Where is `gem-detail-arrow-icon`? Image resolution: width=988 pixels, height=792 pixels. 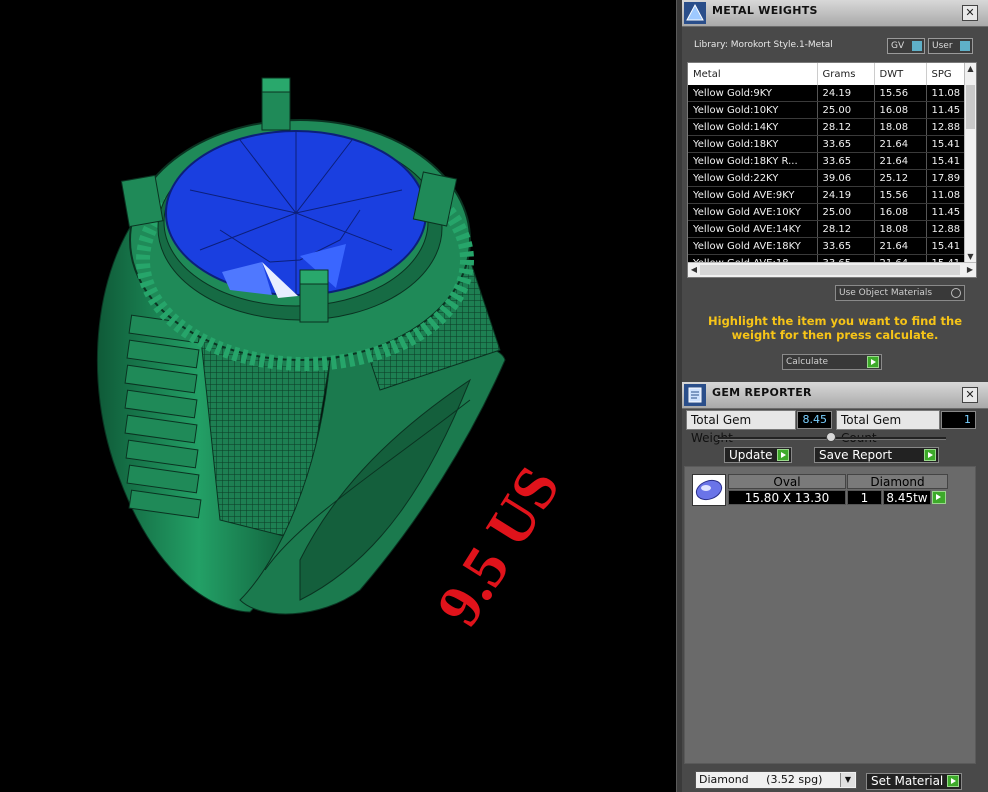
gem-detail-arrow-icon is located at coordinates (939, 497).